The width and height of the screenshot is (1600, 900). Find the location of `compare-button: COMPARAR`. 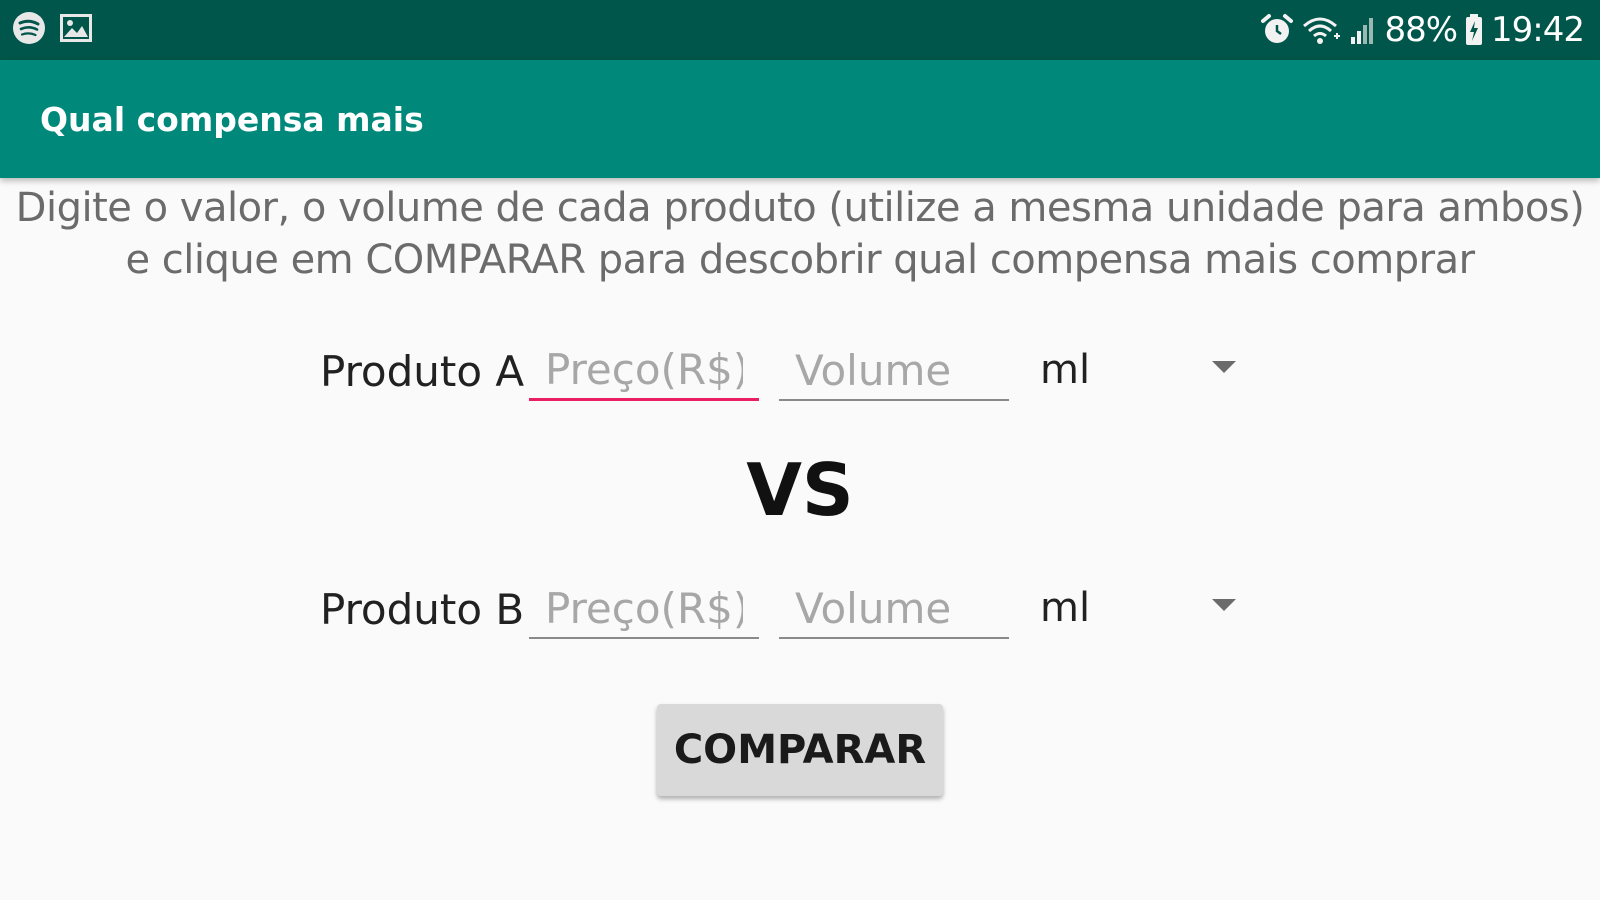

compare-button: COMPARAR is located at coordinates (800, 750).